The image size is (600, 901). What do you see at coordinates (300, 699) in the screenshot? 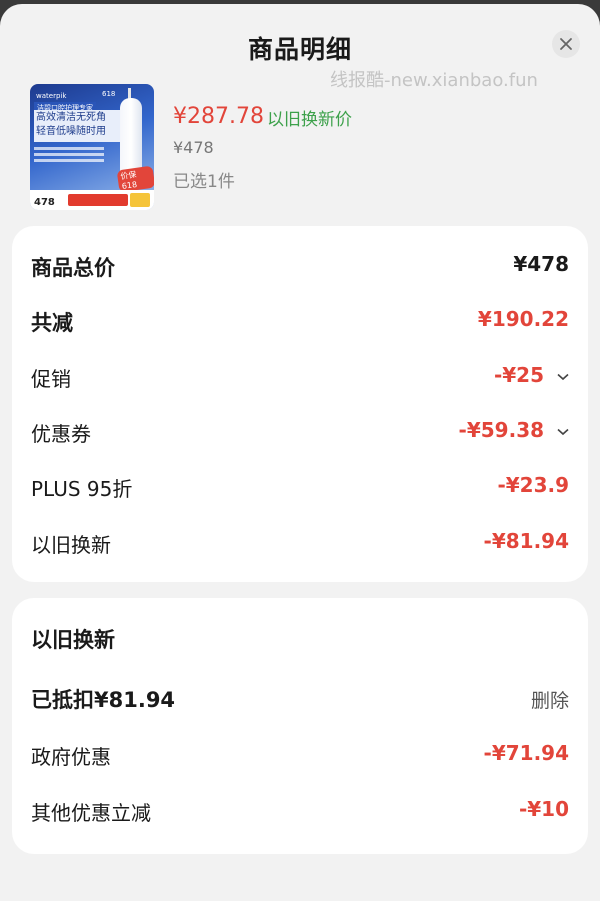
I see `trade-in-deducted-row: 已抵扣¥81.94 删除` at bounding box center [300, 699].